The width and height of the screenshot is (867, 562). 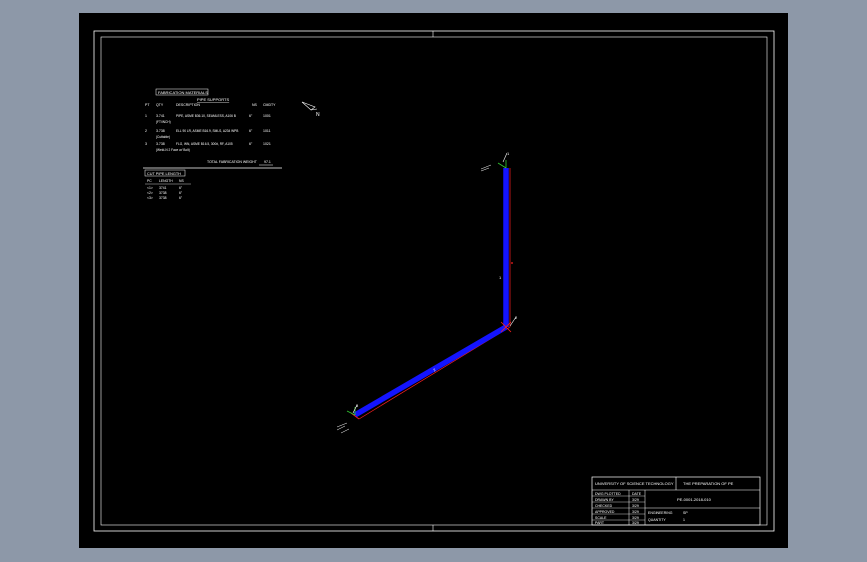 What do you see at coordinates (635, 512) in the screenshot?
I see `tb-value-approved: 3/29` at bounding box center [635, 512].